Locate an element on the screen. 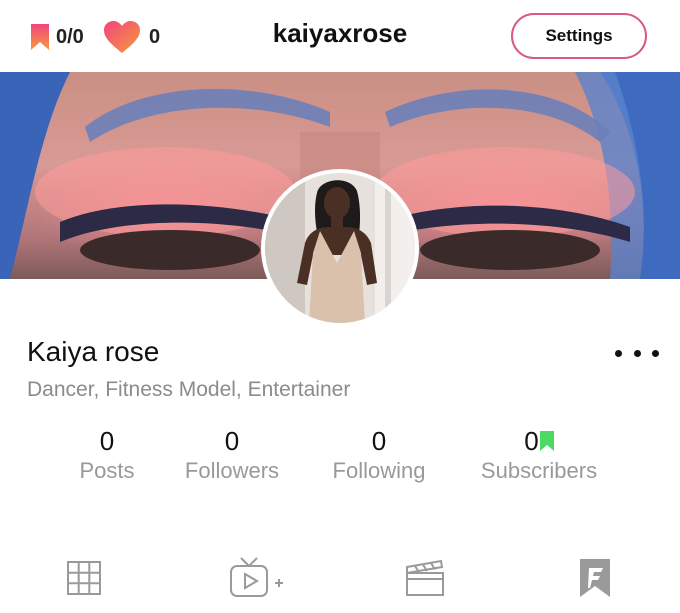 The image size is (680, 613). profile-avatar is located at coordinates (340, 248).